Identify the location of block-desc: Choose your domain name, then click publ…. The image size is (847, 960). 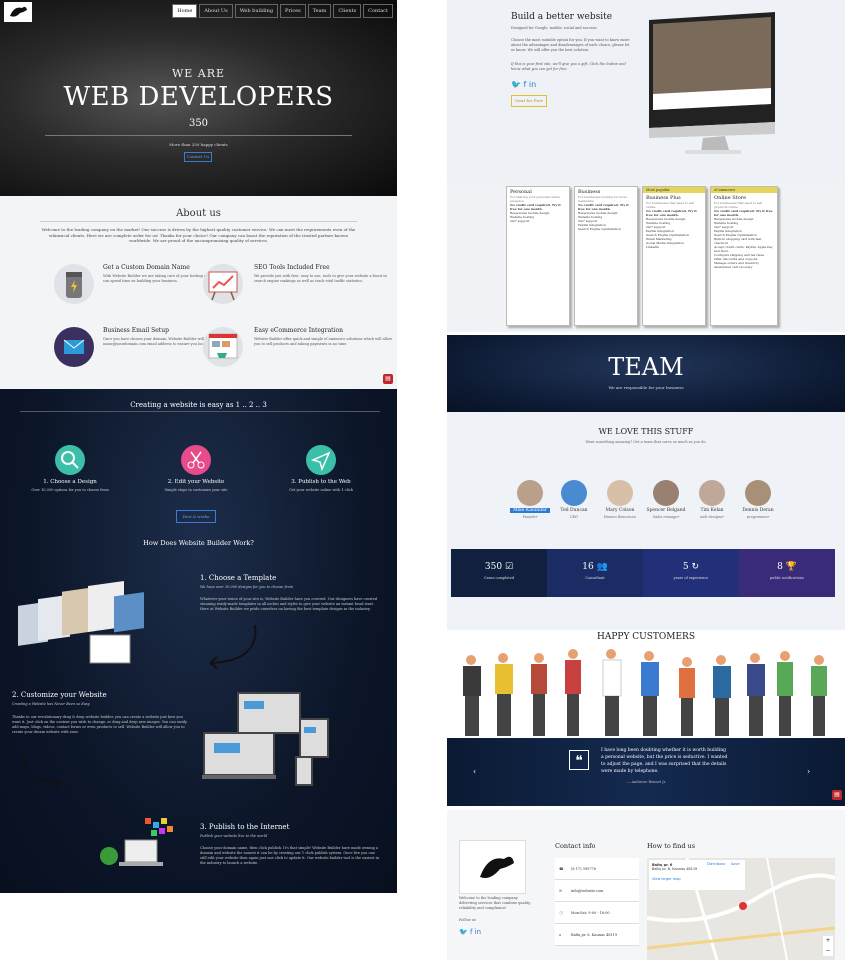
(290, 855).